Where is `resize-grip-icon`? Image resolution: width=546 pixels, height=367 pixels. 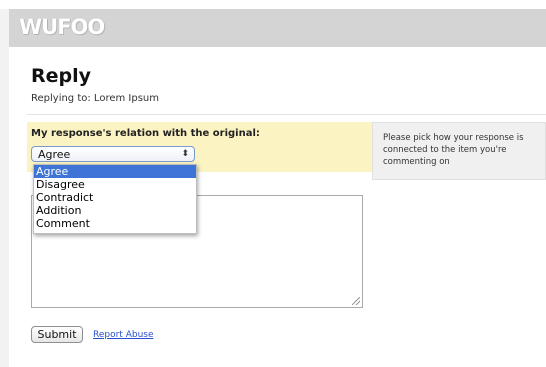
resize-grip-icon is located at coordinates (356, 301).